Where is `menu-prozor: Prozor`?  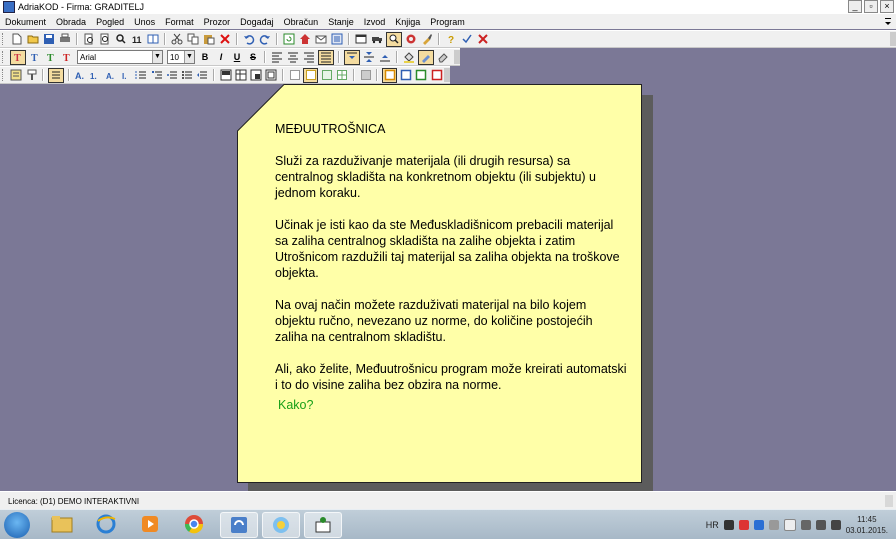 menu-prozor: Prozor is located at coordinates (217, 22).